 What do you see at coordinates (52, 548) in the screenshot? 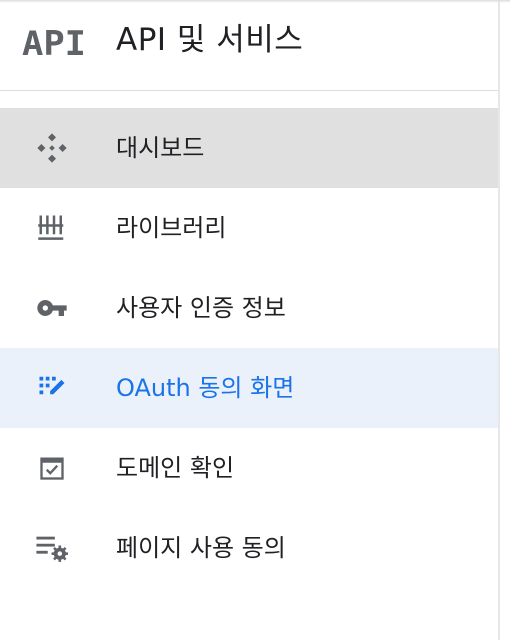
I see `page-settings-icon` at bounding box center [52, 548].